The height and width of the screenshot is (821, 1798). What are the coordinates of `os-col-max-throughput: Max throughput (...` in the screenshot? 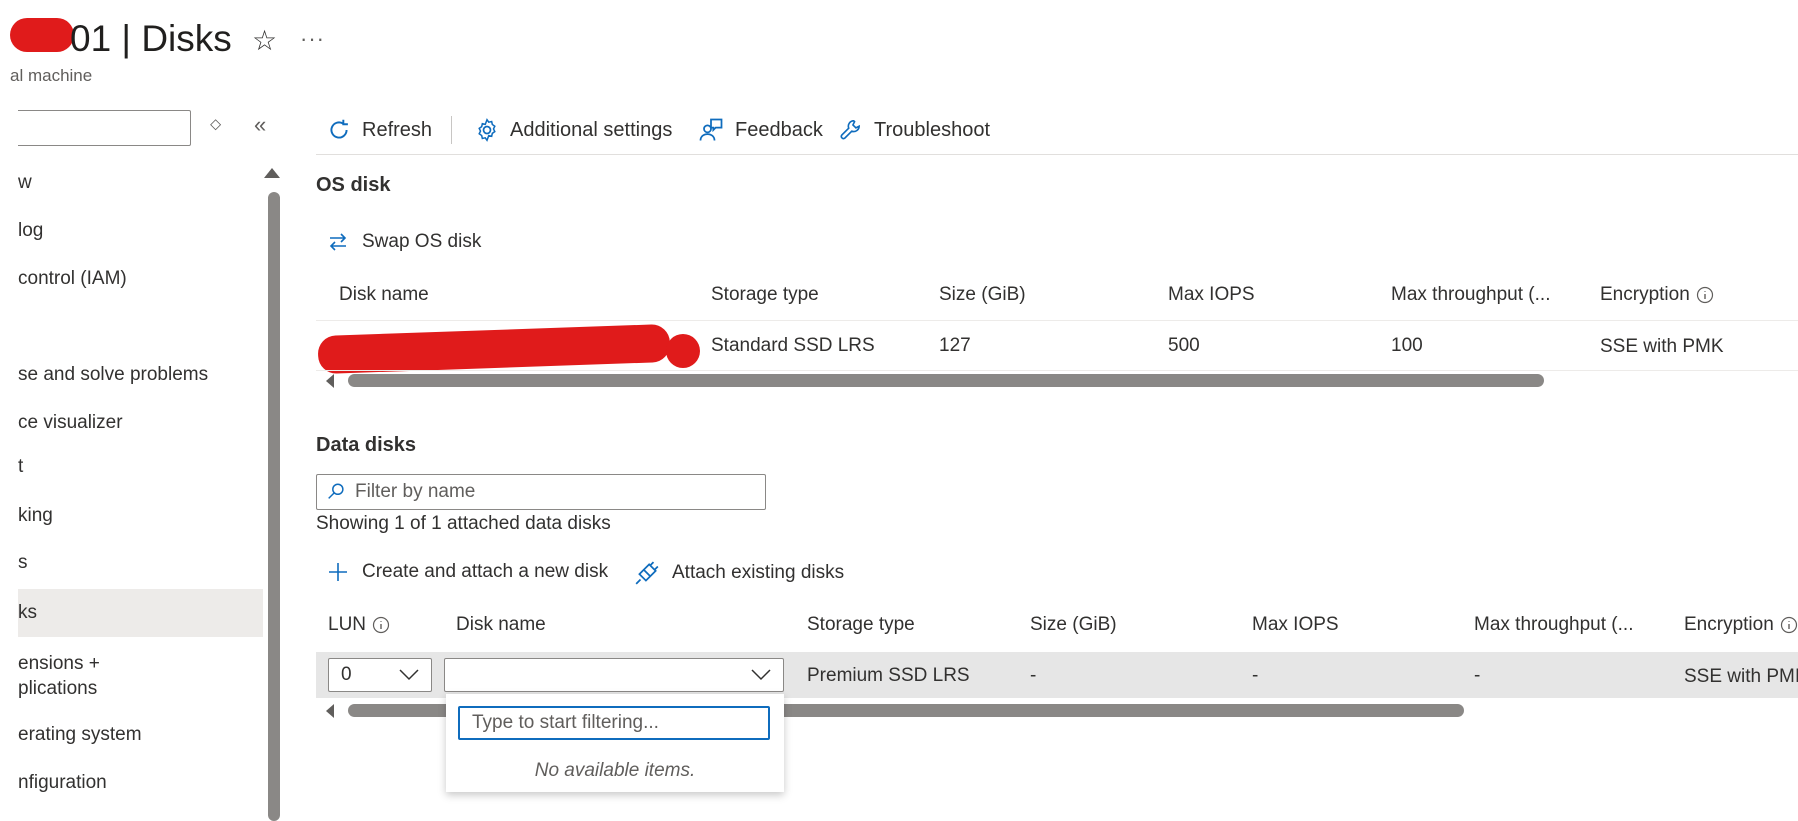 It's located at (1470, 295).